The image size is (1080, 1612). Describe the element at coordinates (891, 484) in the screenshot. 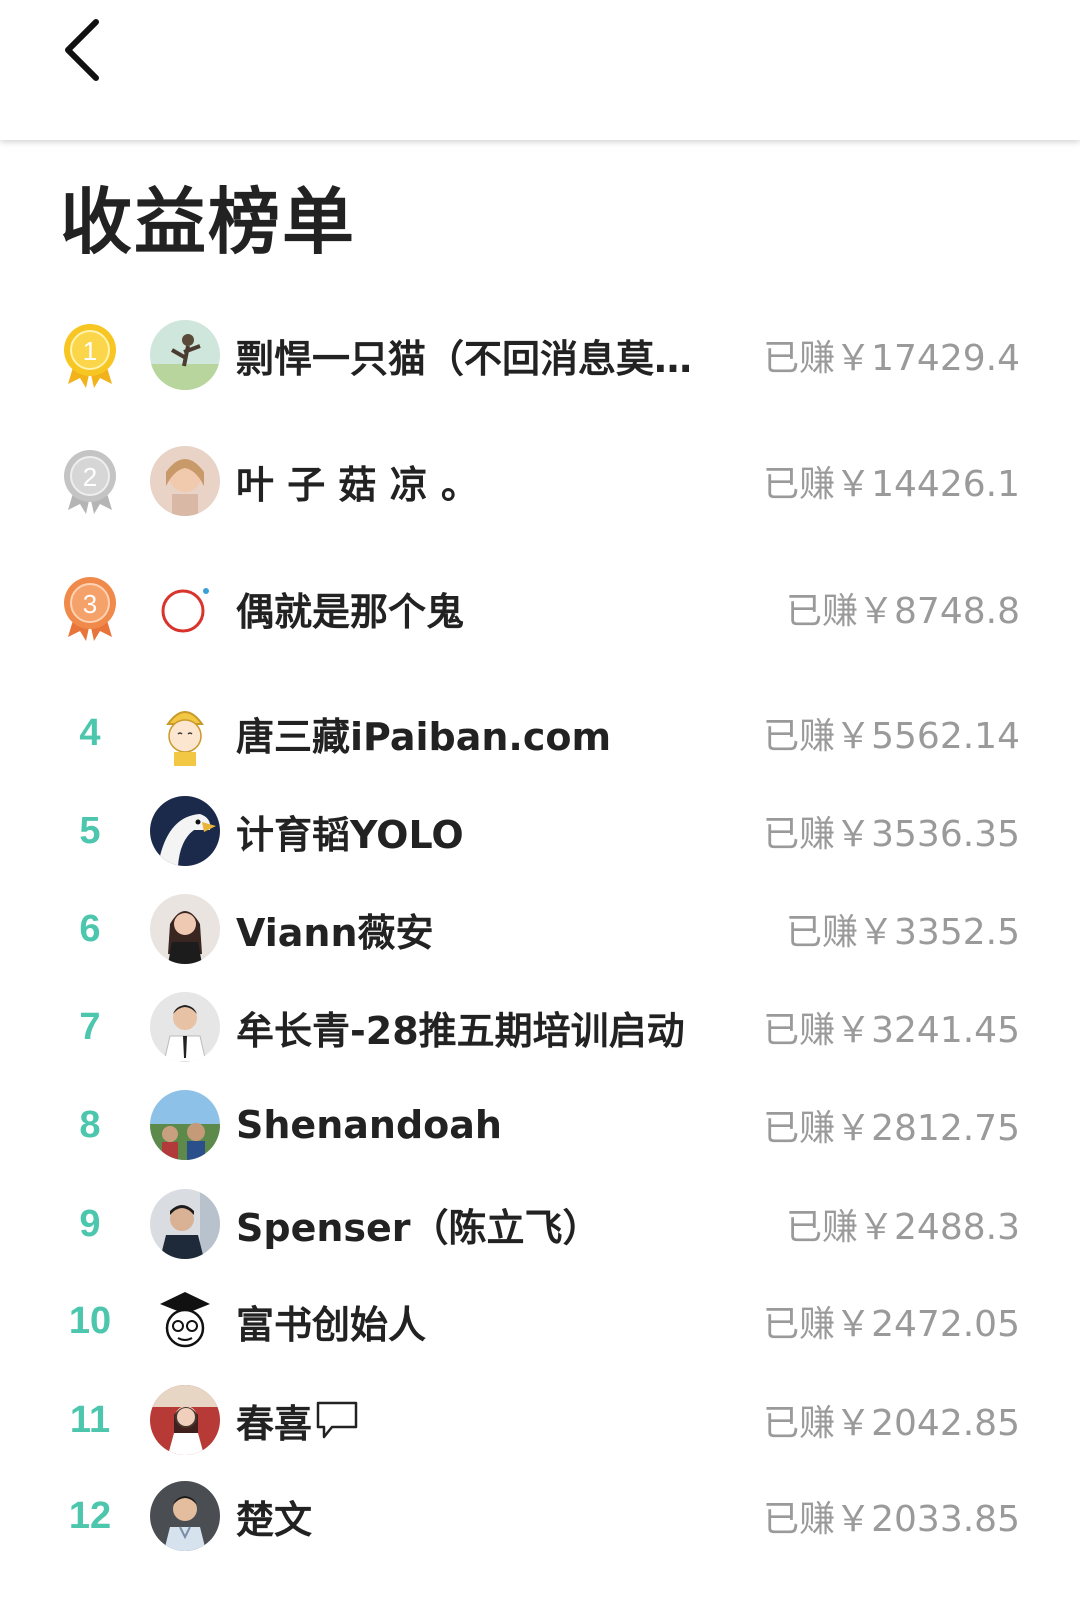

I see `earned-amount: 已赚￥14426.1` at that location.